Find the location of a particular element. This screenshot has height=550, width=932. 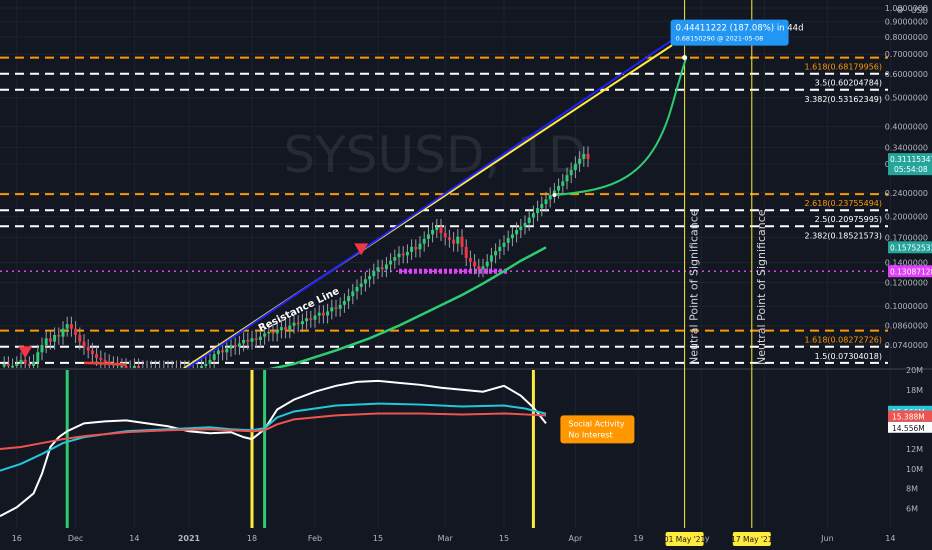

date-badge-label: 17 May '21 is located at coordinates (752, 539).